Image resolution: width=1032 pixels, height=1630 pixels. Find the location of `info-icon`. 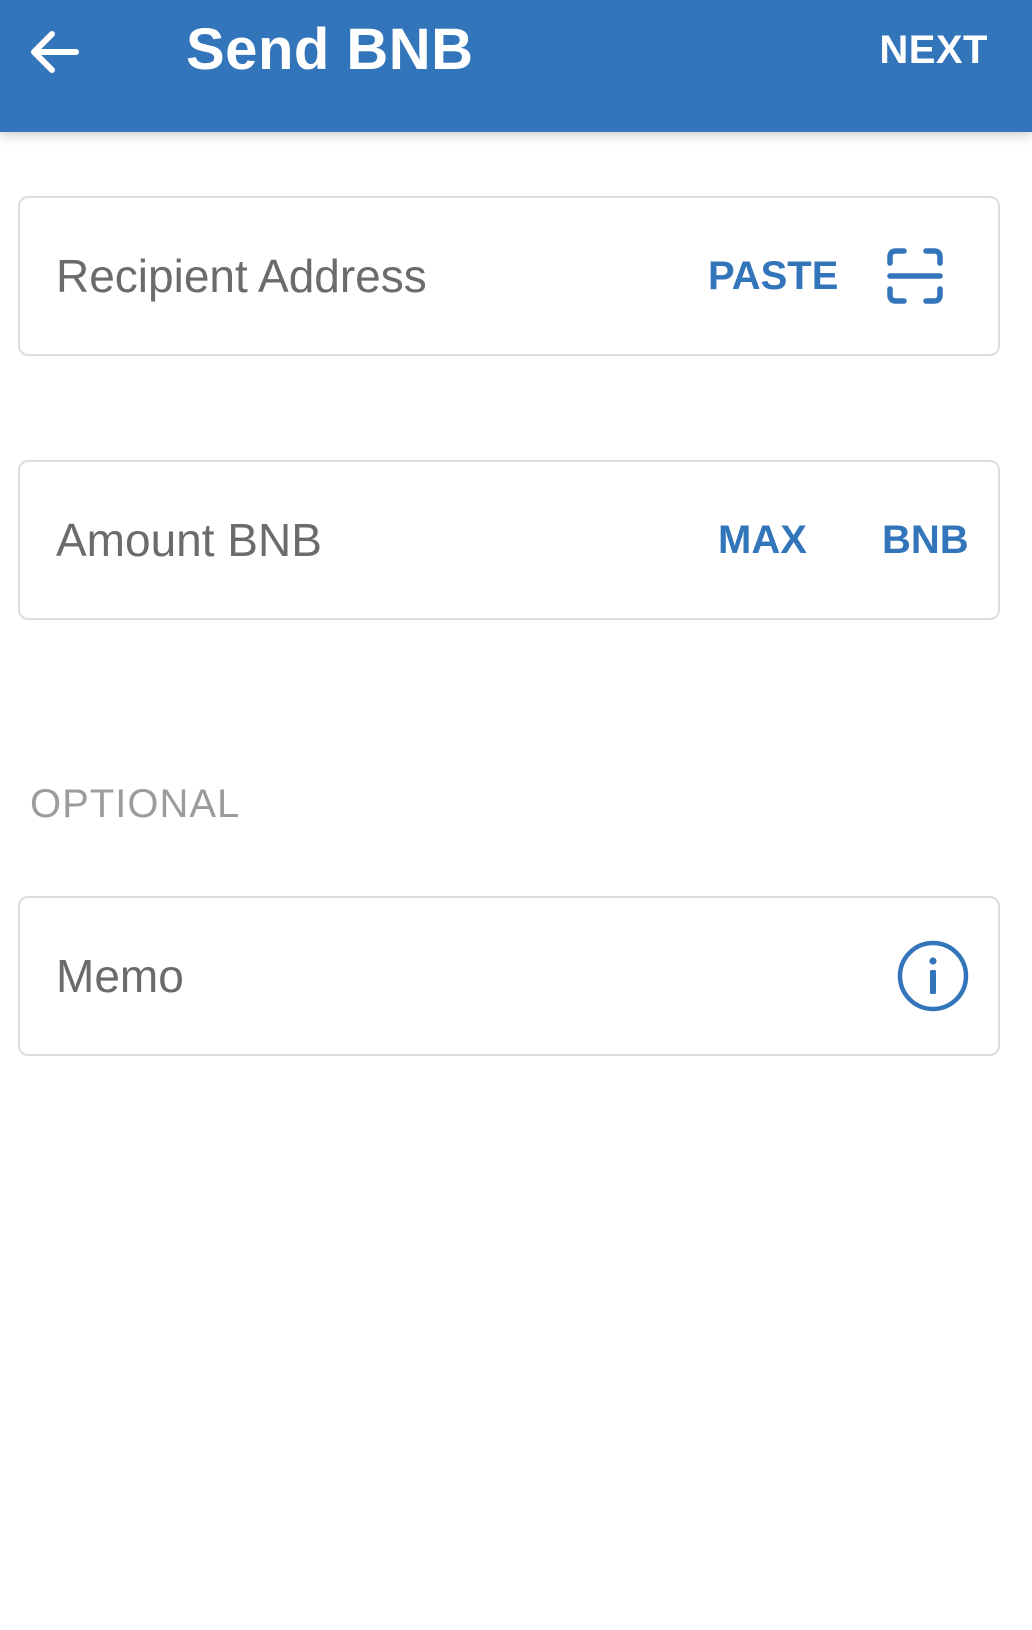

info-icon is located at coordinates (933, 976).